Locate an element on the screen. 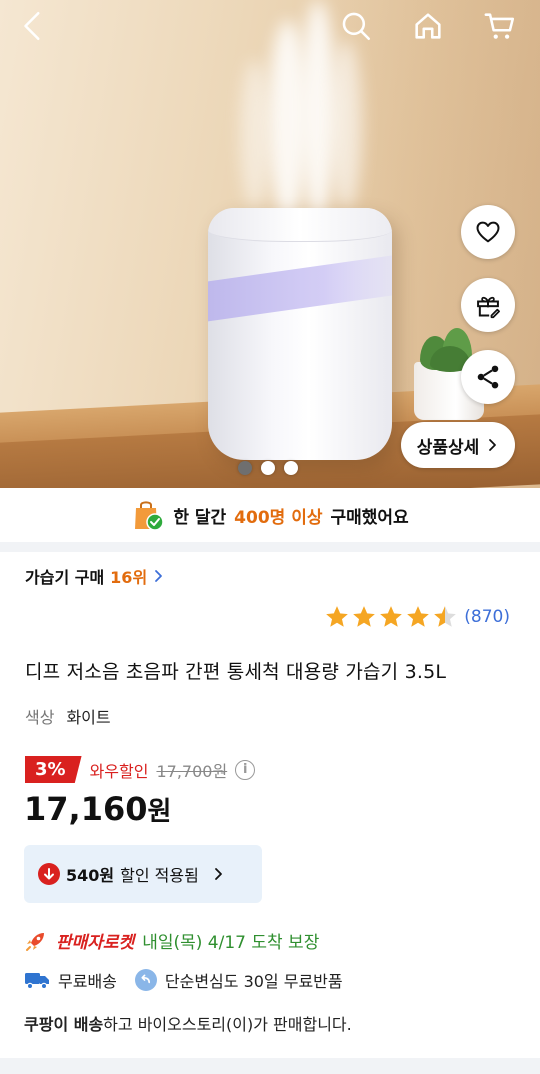 This screenshot has height=1074, width=540. return-icon is located at coordinates (145, 980).